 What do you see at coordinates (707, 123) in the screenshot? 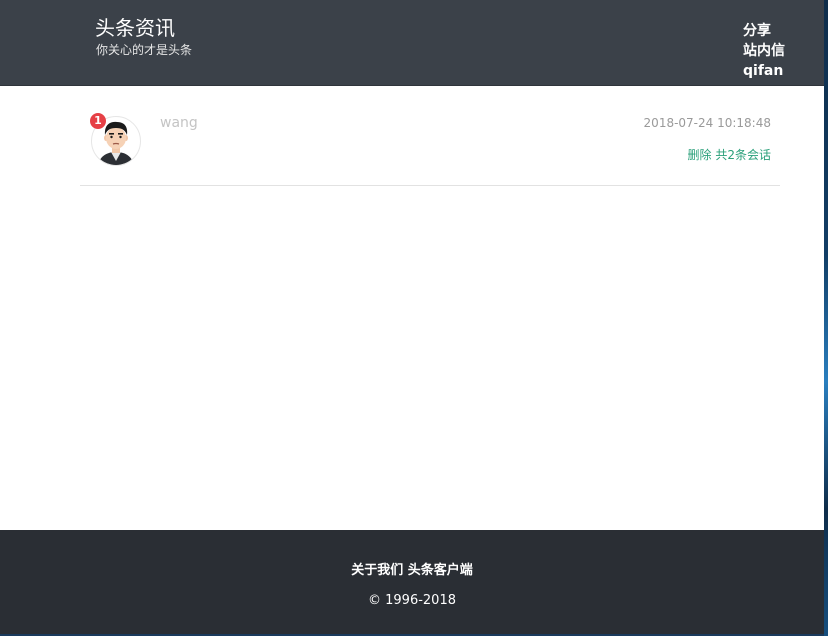
I see `conversation-timestamp: 2018-07-24 10:18:48` at bounding box center [707, 123].